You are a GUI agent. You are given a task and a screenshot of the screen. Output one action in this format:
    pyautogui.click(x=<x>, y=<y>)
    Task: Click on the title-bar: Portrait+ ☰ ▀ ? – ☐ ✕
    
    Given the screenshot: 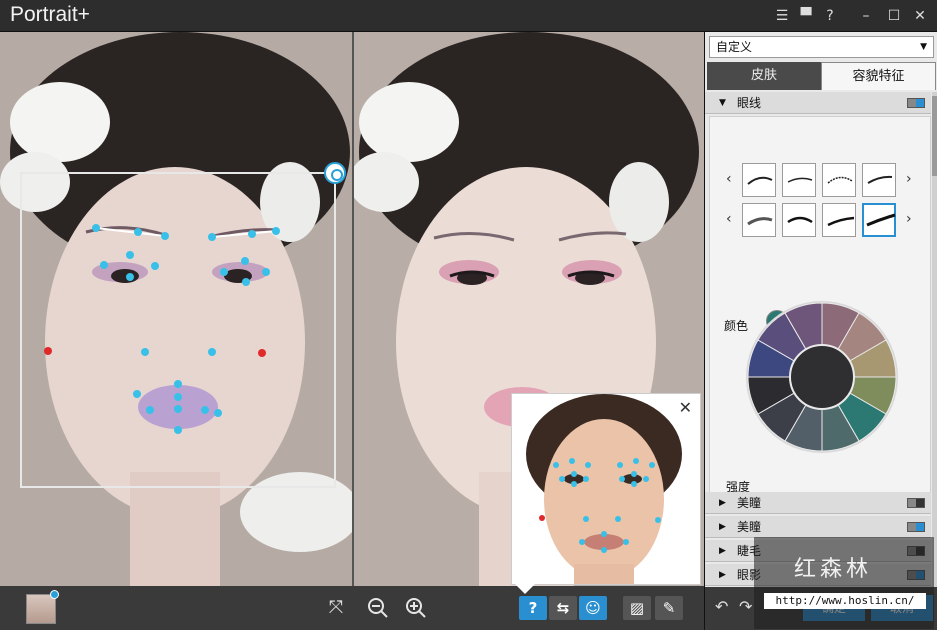 What is the action you would take?
    pyautogui.click(x=468, y=16)
    